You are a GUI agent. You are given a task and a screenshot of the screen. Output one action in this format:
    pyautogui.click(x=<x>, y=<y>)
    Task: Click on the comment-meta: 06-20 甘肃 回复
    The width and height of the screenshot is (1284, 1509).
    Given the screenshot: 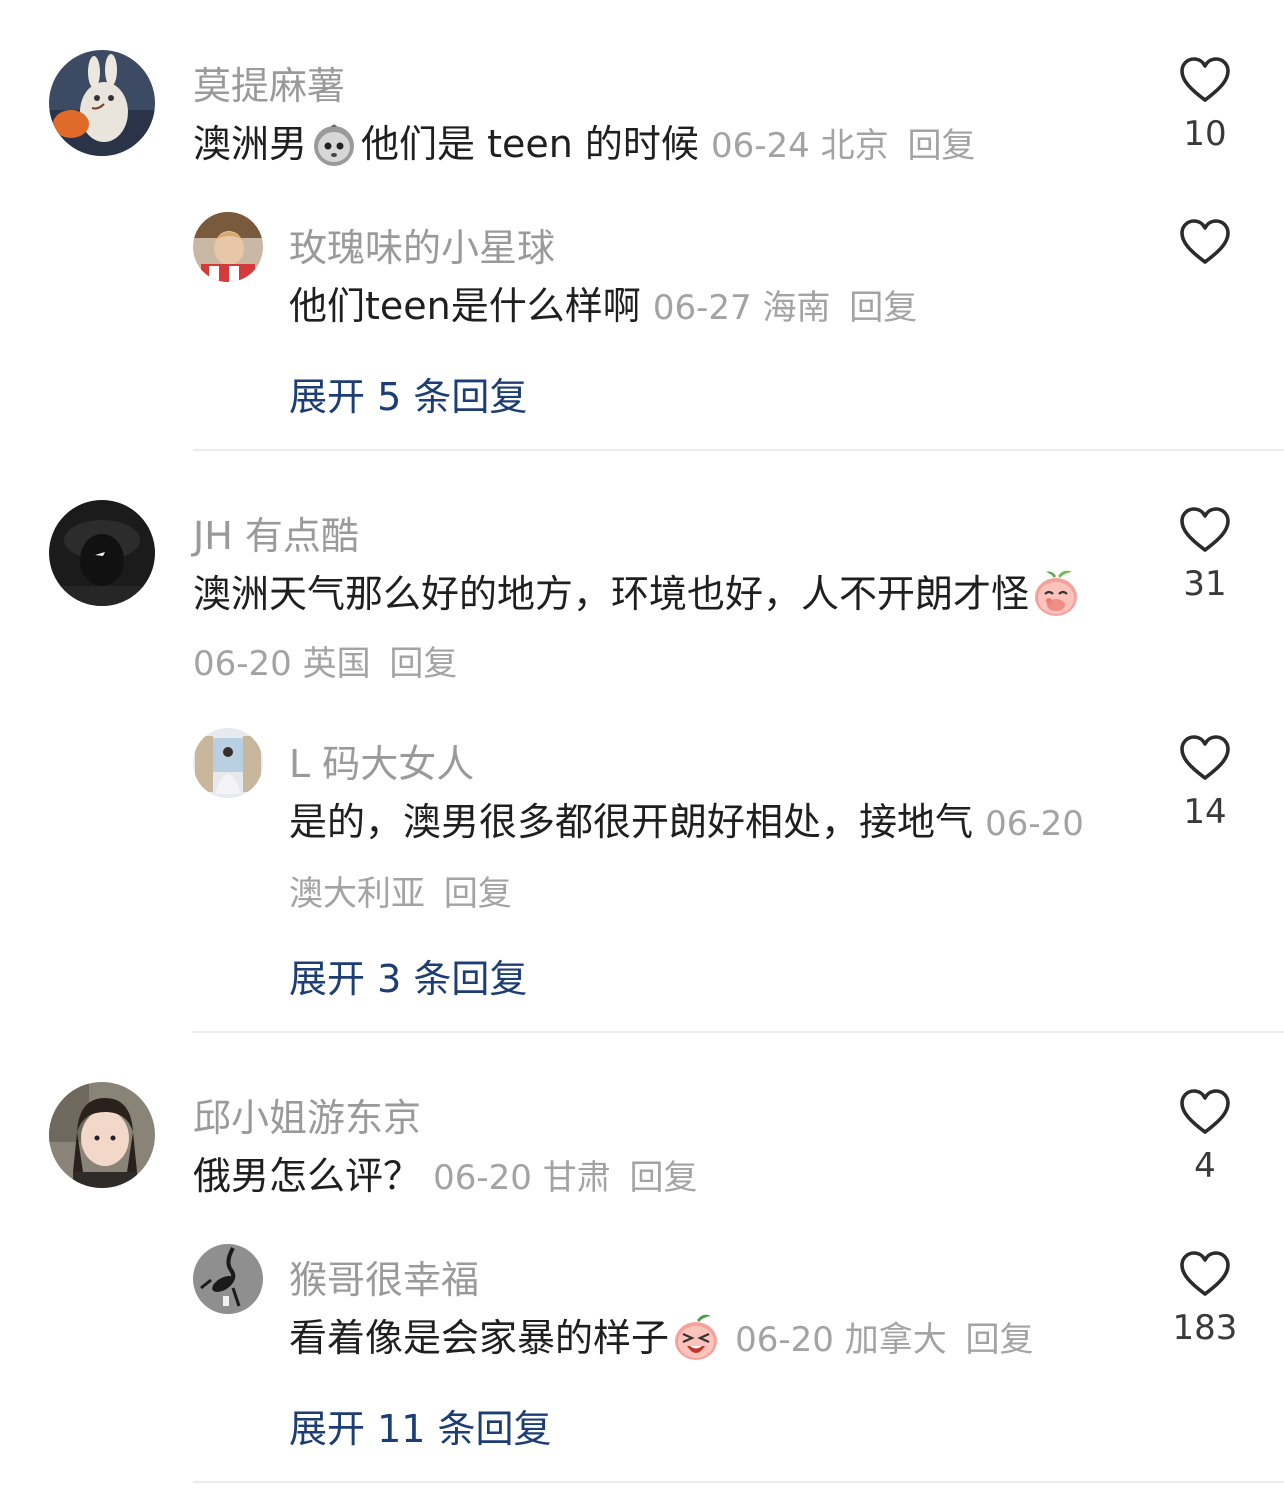 What is the action you would take?
    pyautogui.click(x=565, y=1178)
    